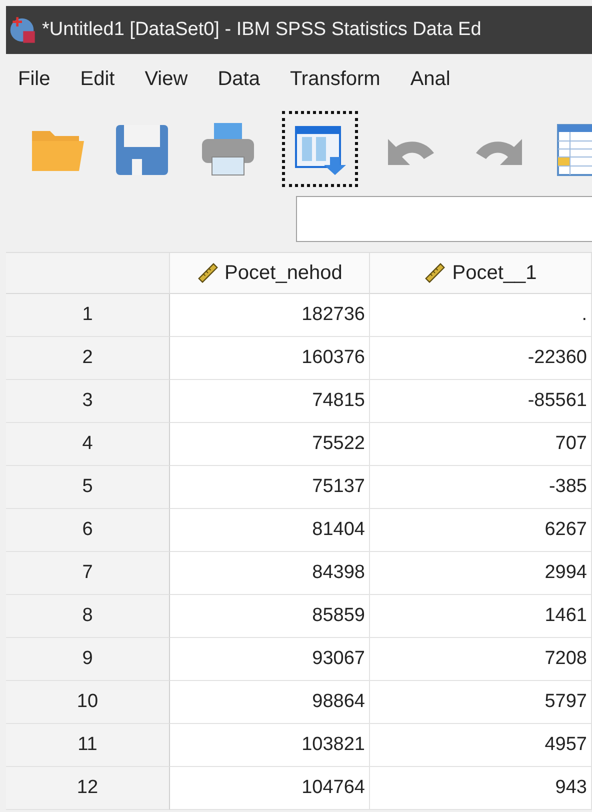 This screenshot has width=592, height=812. Describe the element at coordinates (88, 573) in the screenshot. I see `row-number: 7` at that location.